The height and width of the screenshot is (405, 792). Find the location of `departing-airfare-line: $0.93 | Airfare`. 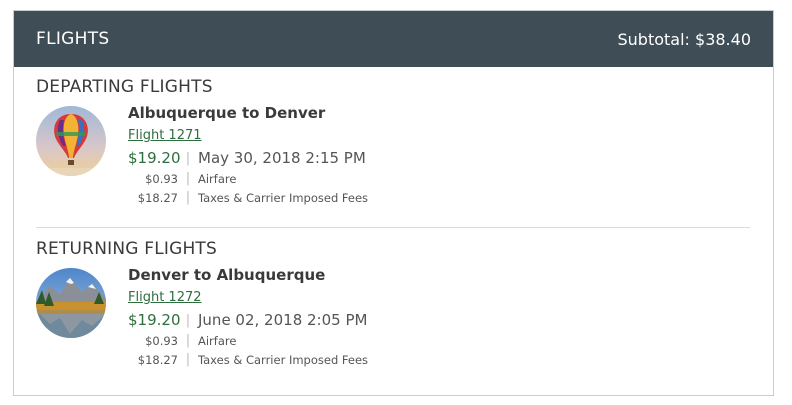

departing-airfare-line: $0.93 | Airfare is located at coordinates (248, 178).